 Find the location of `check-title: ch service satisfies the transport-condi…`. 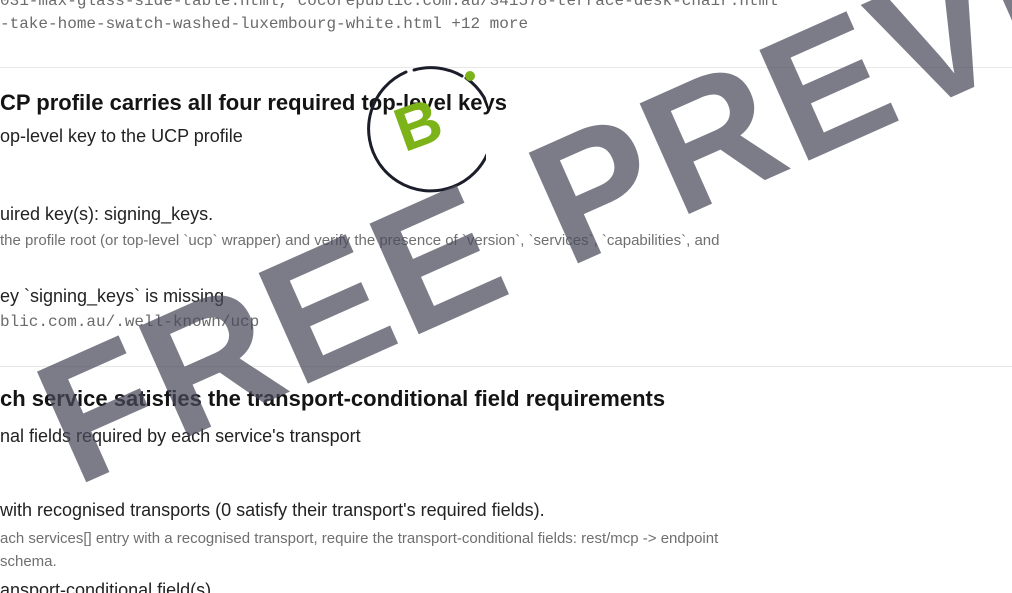

check-title: ch service satisfies the transport-condi… is located at coordinates (333, 398).